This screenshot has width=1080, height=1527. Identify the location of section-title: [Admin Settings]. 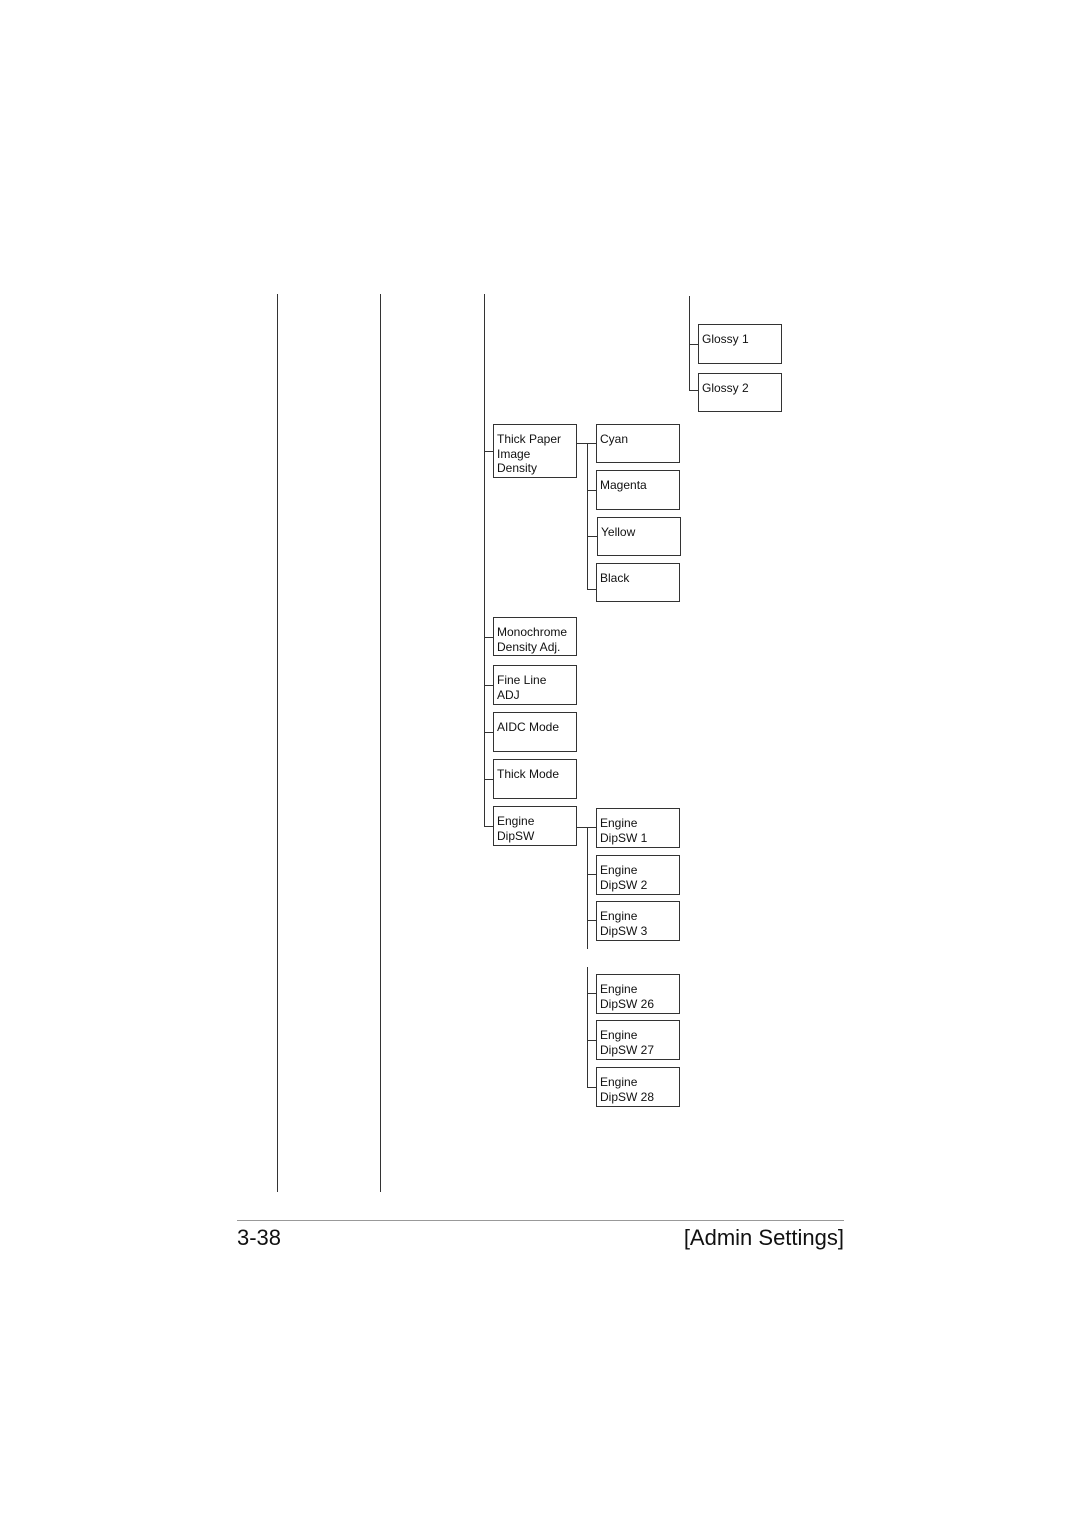
(763, 1237).